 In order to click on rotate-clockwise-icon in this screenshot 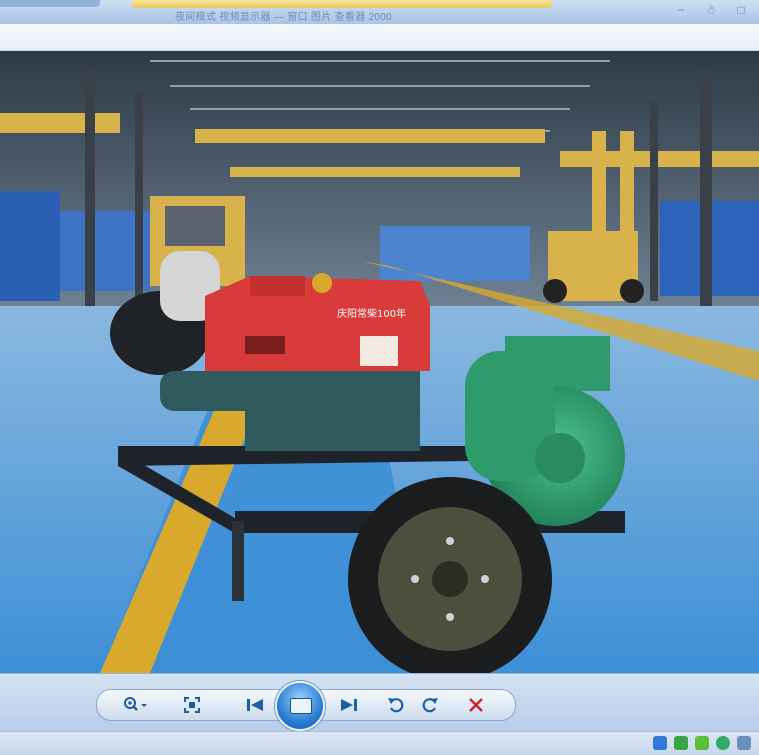, I will do `click(430, 705)`.